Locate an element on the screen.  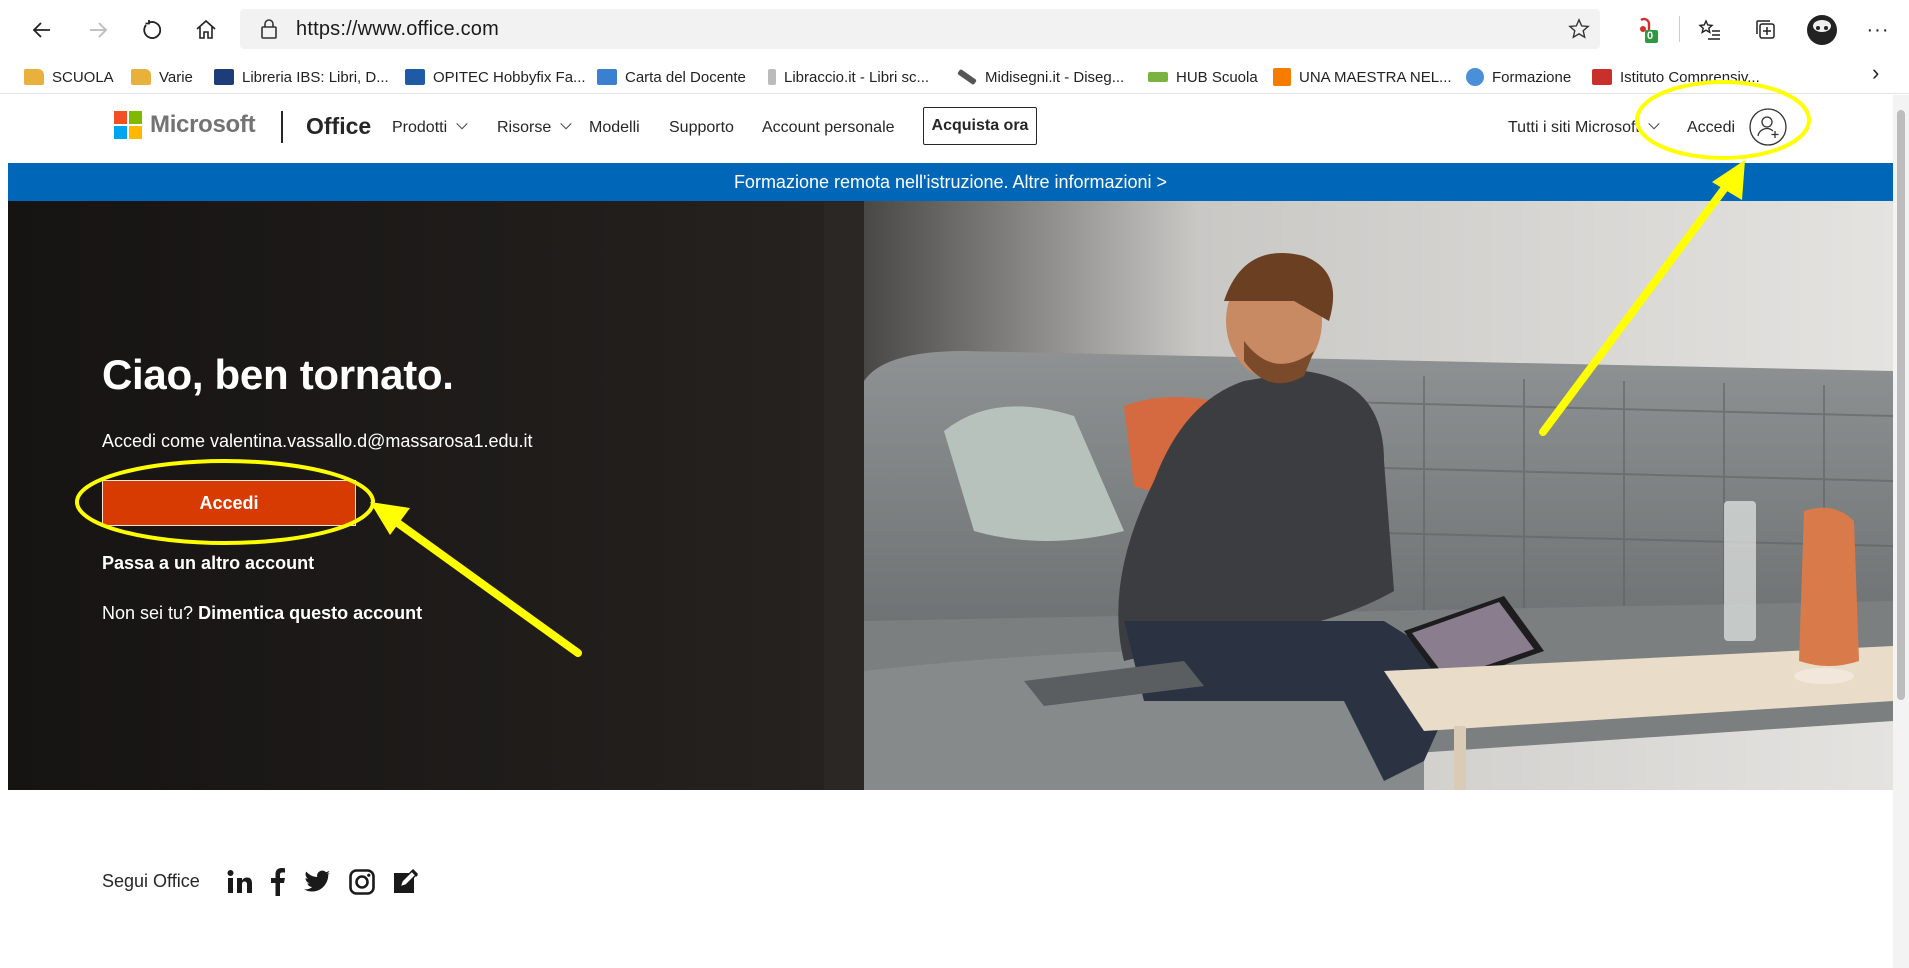
toolbar-divider is located at coordinates (1679, 29).